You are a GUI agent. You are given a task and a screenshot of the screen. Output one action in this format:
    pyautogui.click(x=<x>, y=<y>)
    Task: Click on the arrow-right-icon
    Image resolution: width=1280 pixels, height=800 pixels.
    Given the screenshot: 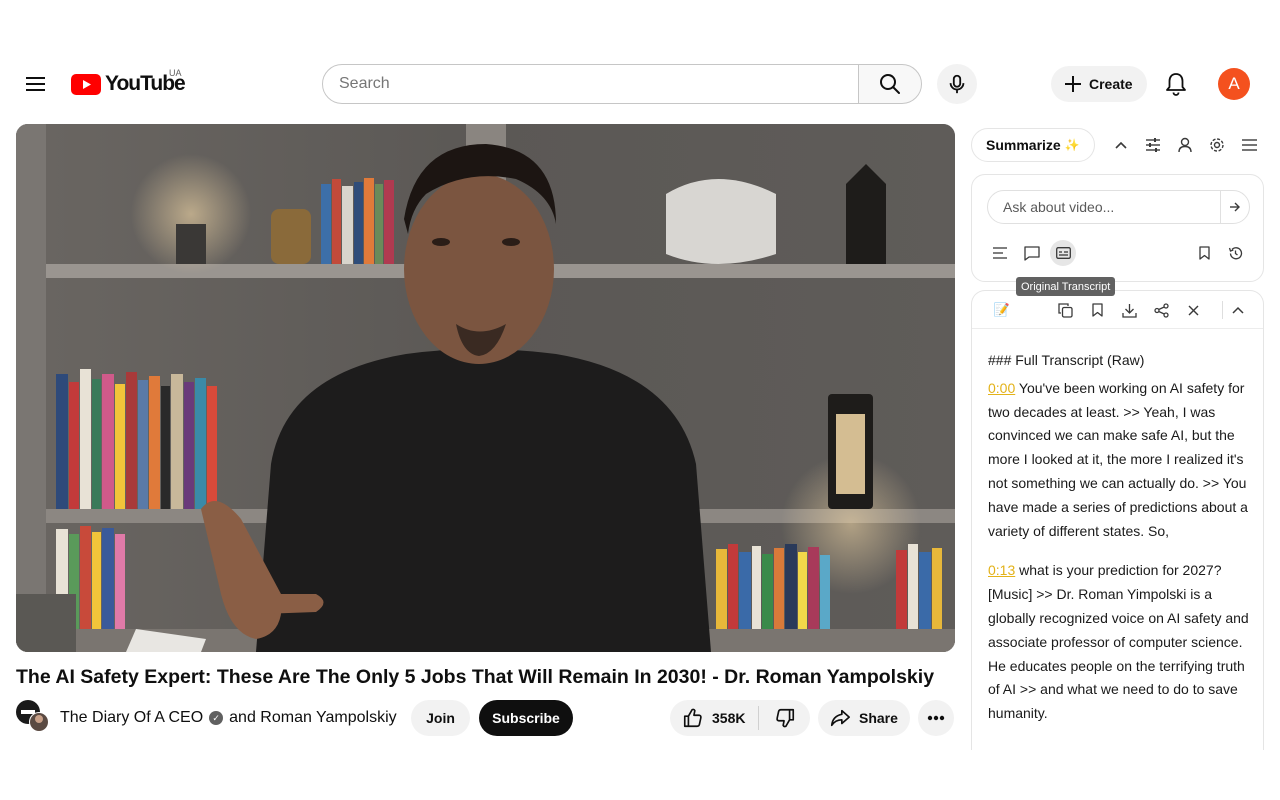 What is the action you would take?
    pyautogui.click(x=1235, y=207)
    